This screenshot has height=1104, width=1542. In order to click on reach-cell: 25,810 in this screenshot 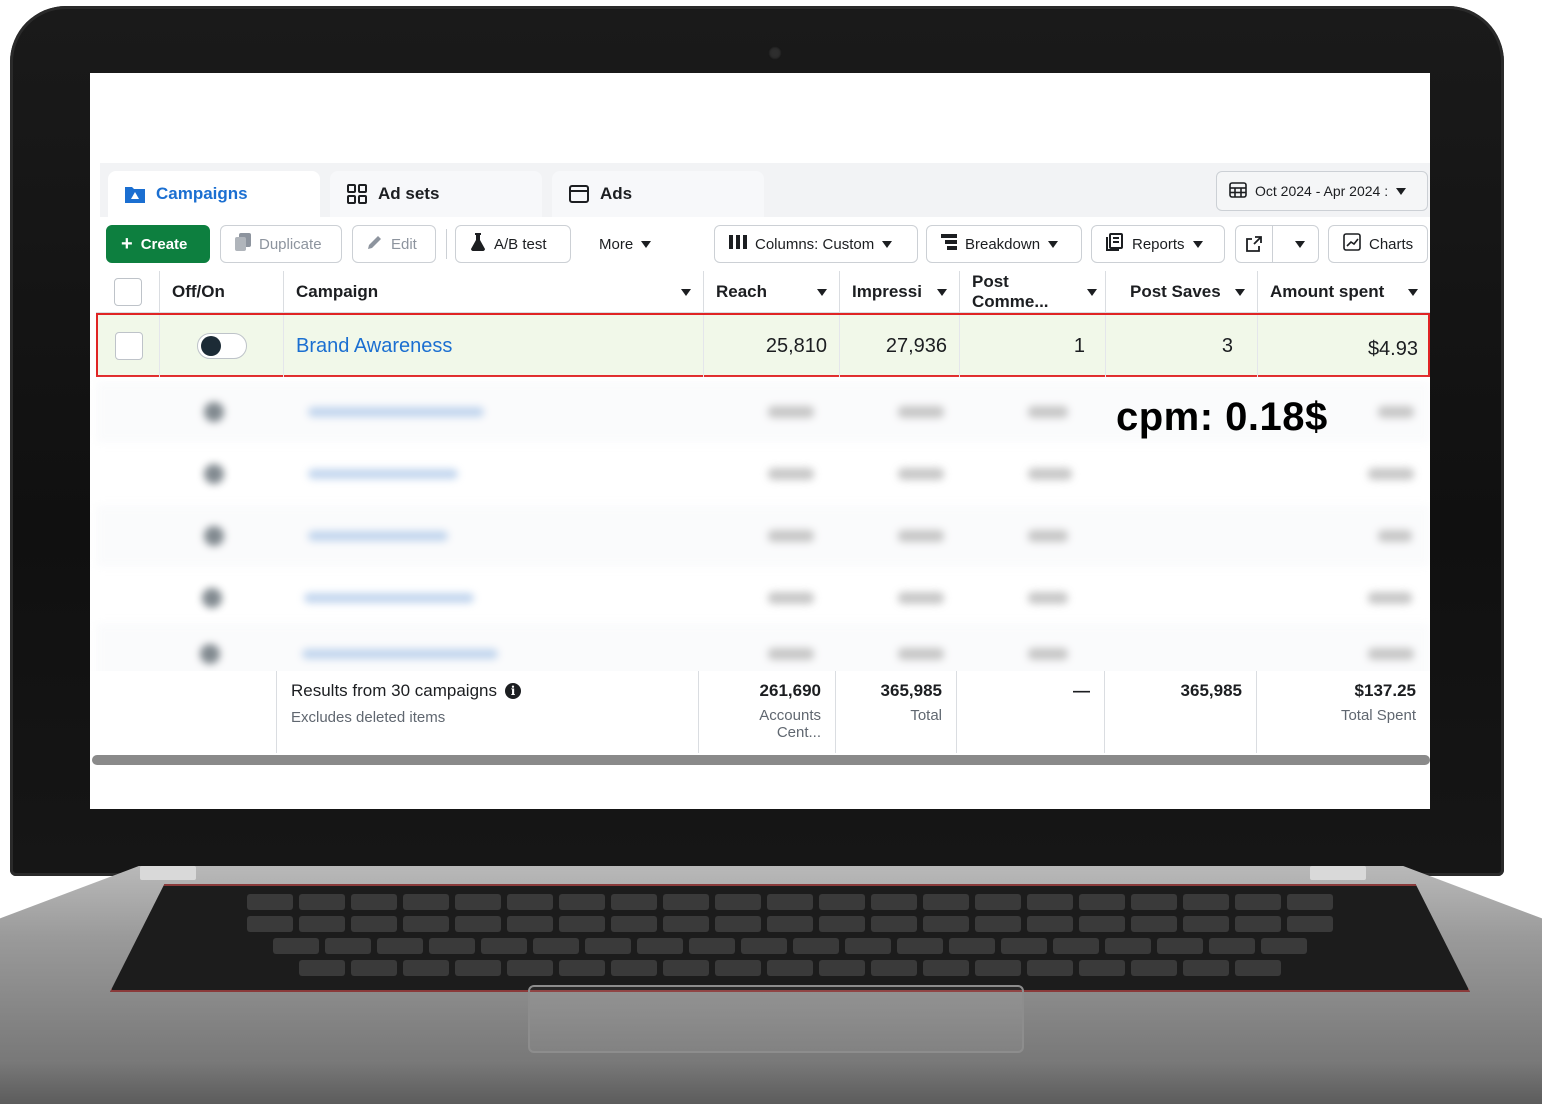, I will do `click(772, 346)`.